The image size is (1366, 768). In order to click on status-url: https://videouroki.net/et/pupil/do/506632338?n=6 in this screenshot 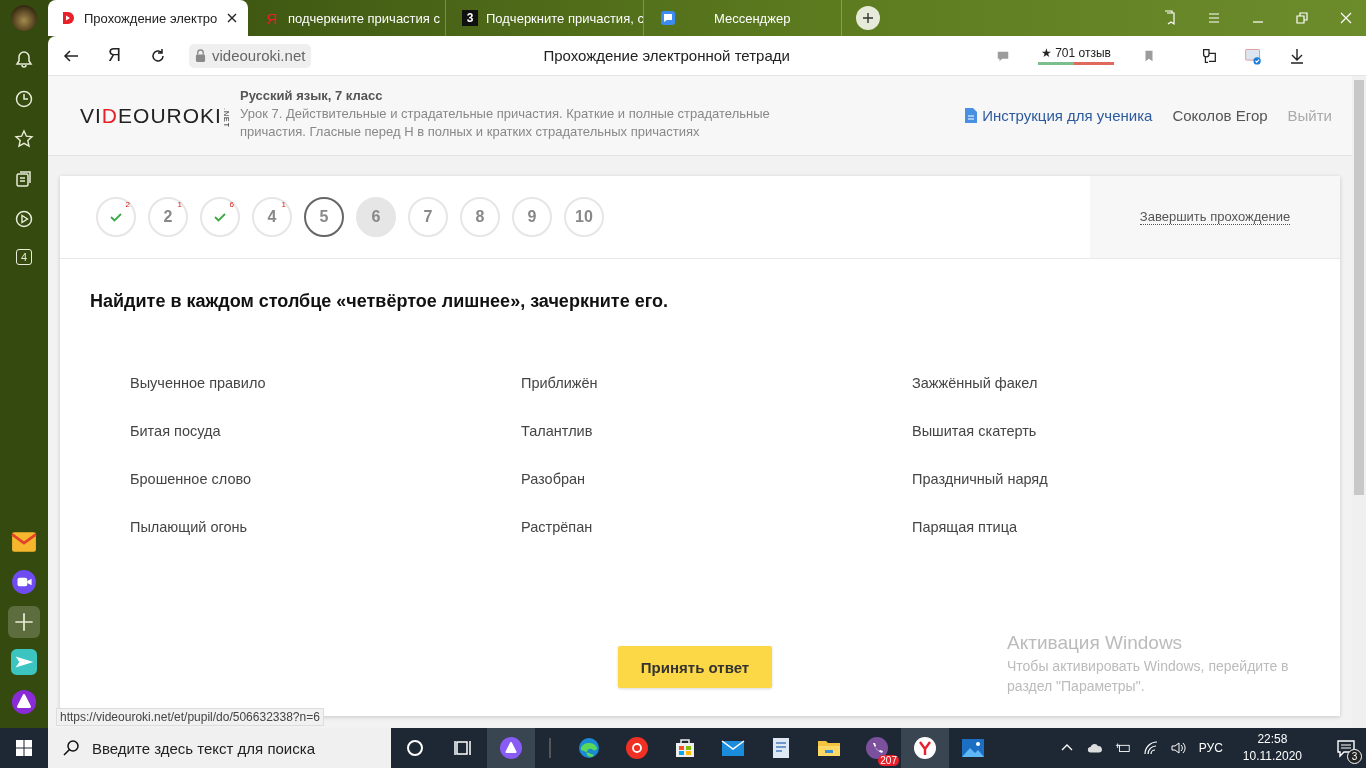, I will do `click(190, 717)`.